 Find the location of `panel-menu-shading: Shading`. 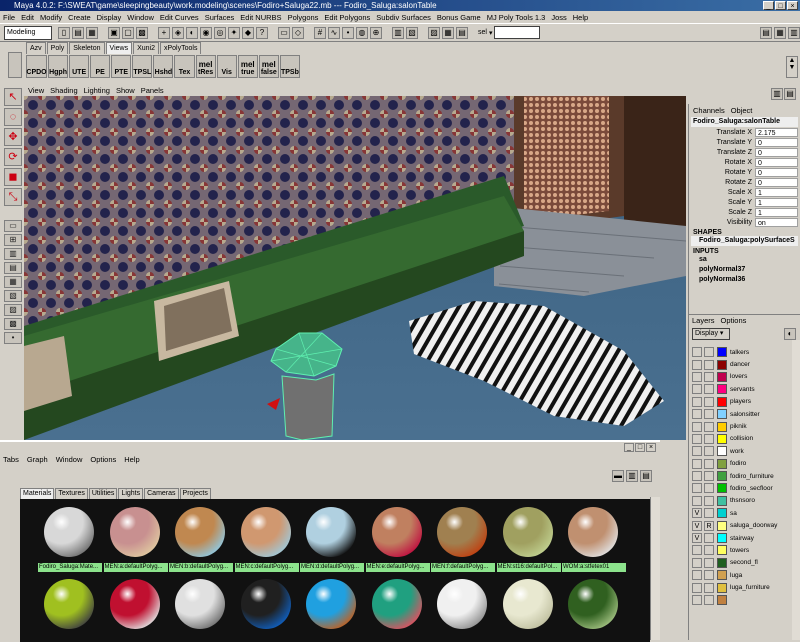

panel-menu-shading: Shading is located at coordinates (64, 90).